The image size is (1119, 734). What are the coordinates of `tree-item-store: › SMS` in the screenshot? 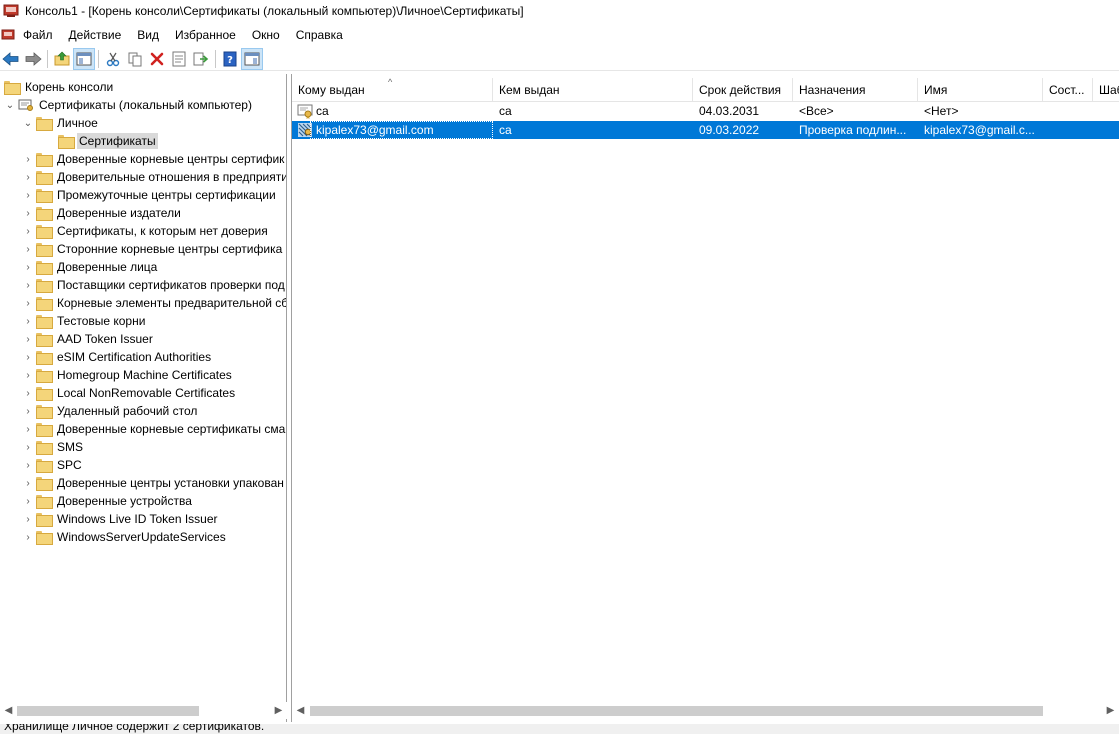 It's located at (53, 447).